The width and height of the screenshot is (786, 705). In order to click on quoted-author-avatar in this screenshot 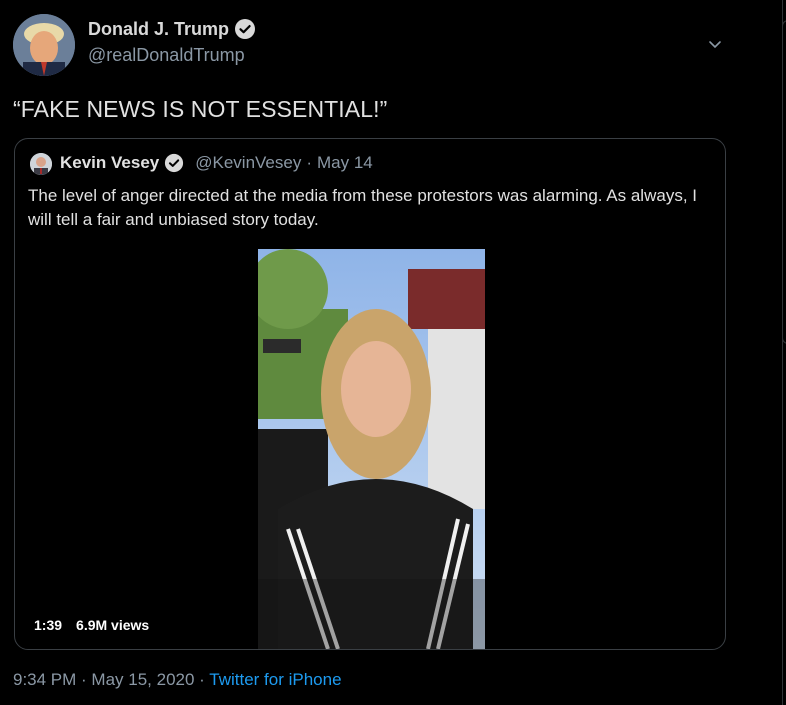, I will do `click(41, 164)`.